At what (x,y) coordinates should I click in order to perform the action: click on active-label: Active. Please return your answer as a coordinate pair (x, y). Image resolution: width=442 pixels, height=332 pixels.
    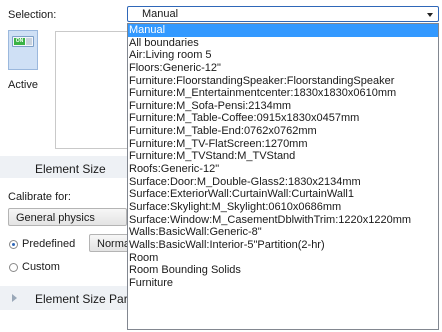
    Looking at the image, I should click on (23, 85).